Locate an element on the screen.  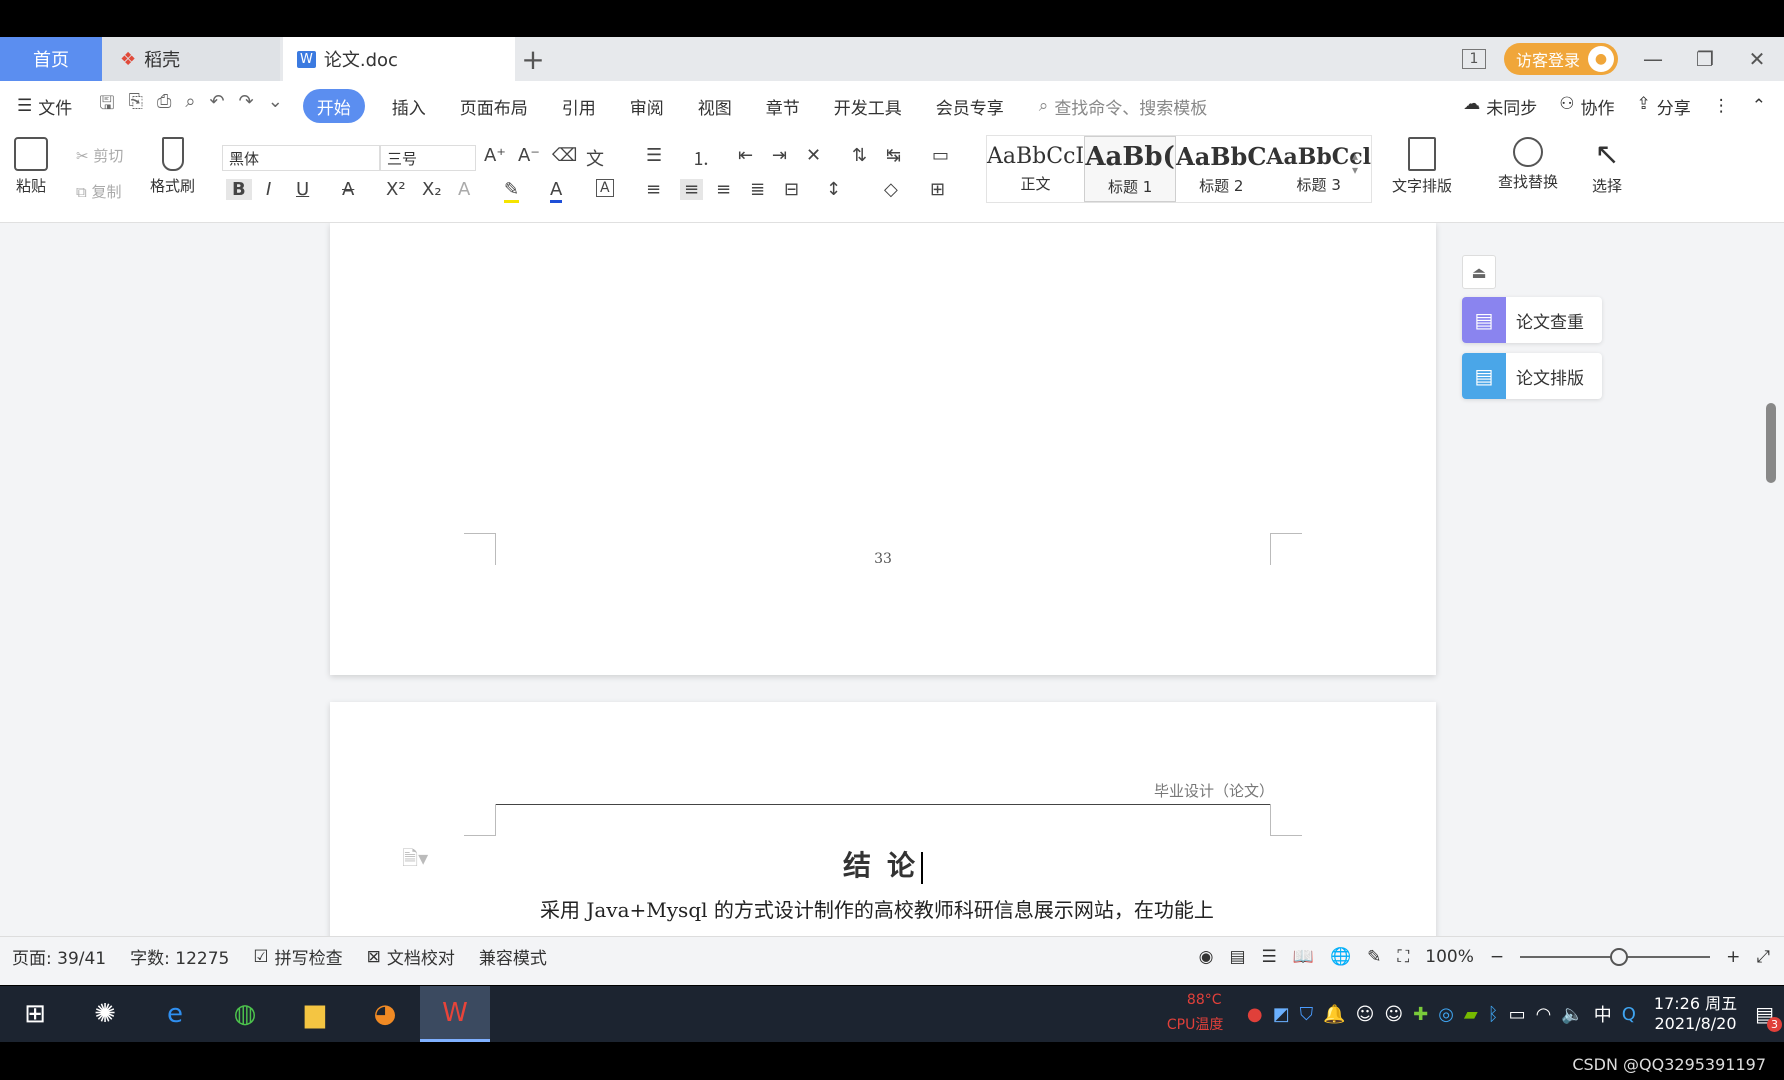
superscript-icon: X² is located at coordinates (396, 189).